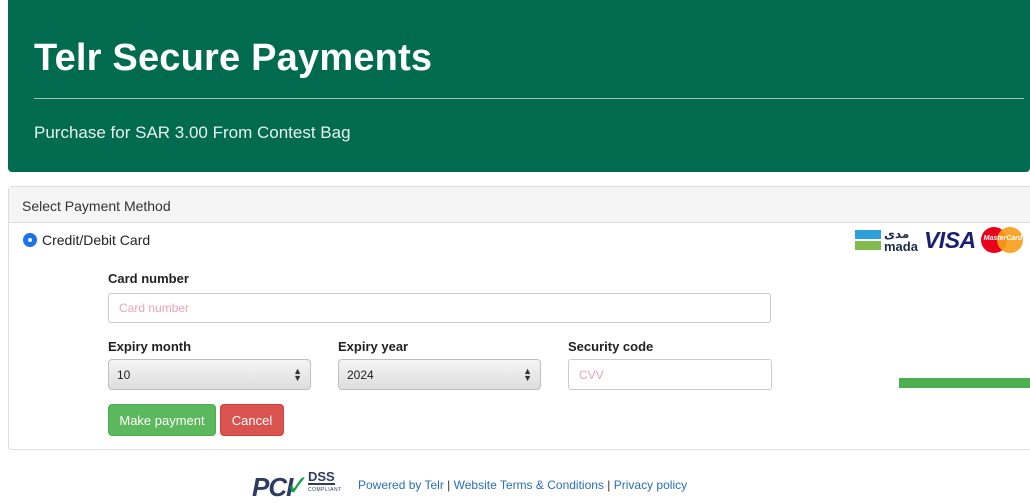 The height and width of the screenshot is (503, 1030). What do you see at coordinates (670, 374) in the screenshot?
I see `security-code-input` at bounding box center [670, 374].